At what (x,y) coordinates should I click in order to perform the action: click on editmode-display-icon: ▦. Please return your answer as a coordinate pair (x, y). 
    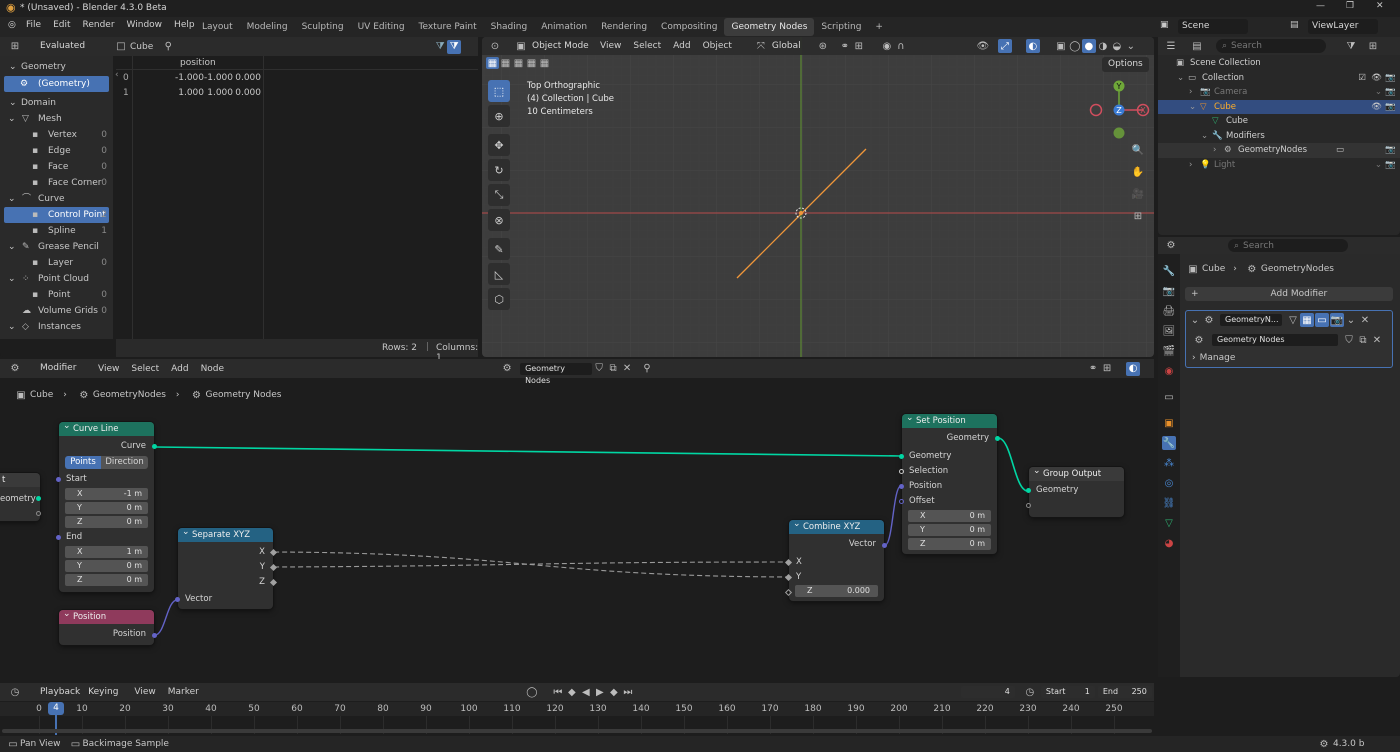
    Looking at the image, I should click on (1307, 320).